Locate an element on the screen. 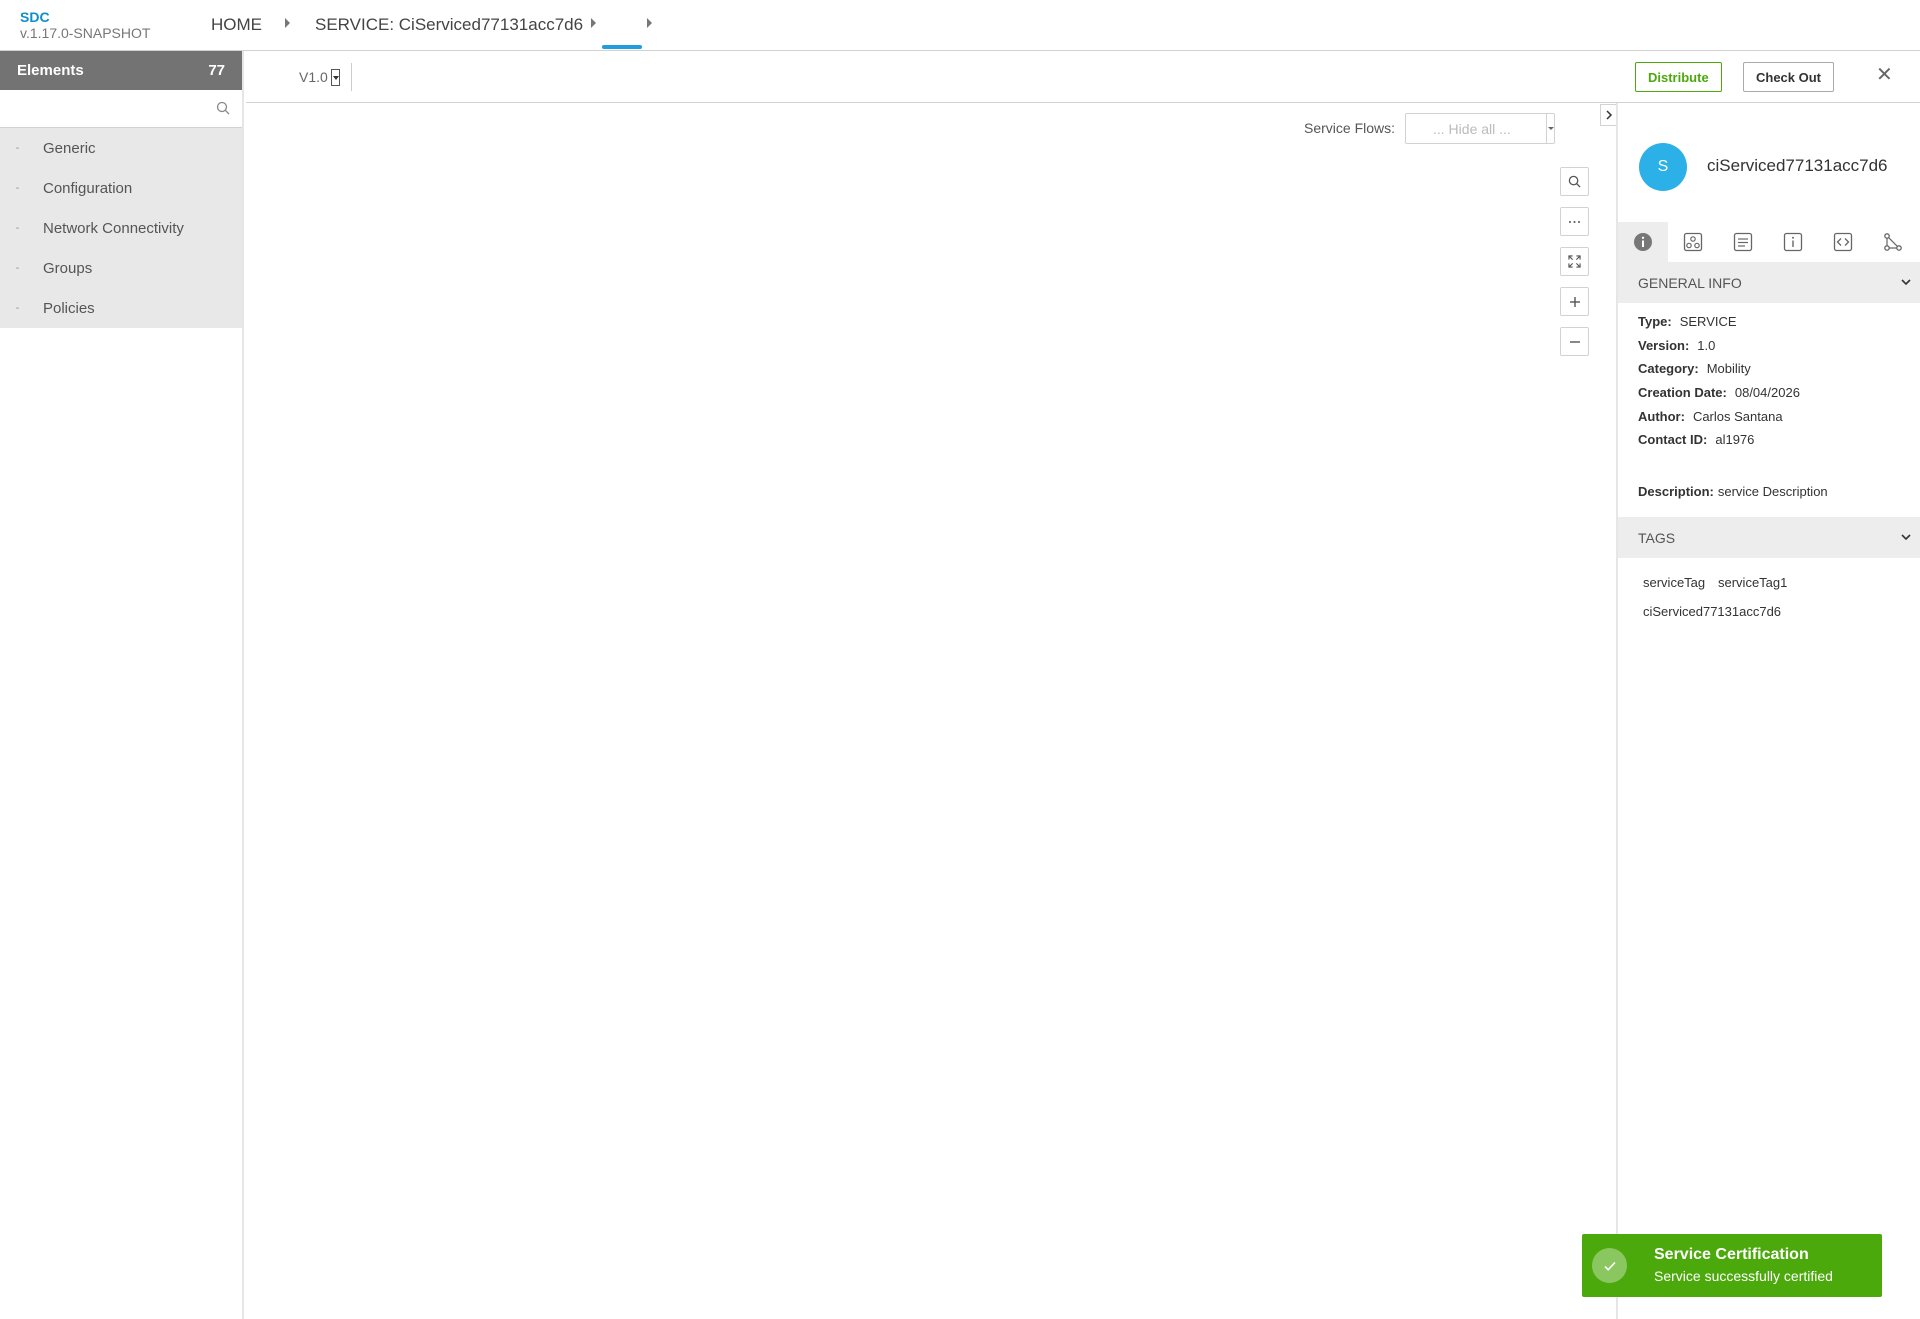  toast-title: Service Certification is located at coordinates (1731, 1254).